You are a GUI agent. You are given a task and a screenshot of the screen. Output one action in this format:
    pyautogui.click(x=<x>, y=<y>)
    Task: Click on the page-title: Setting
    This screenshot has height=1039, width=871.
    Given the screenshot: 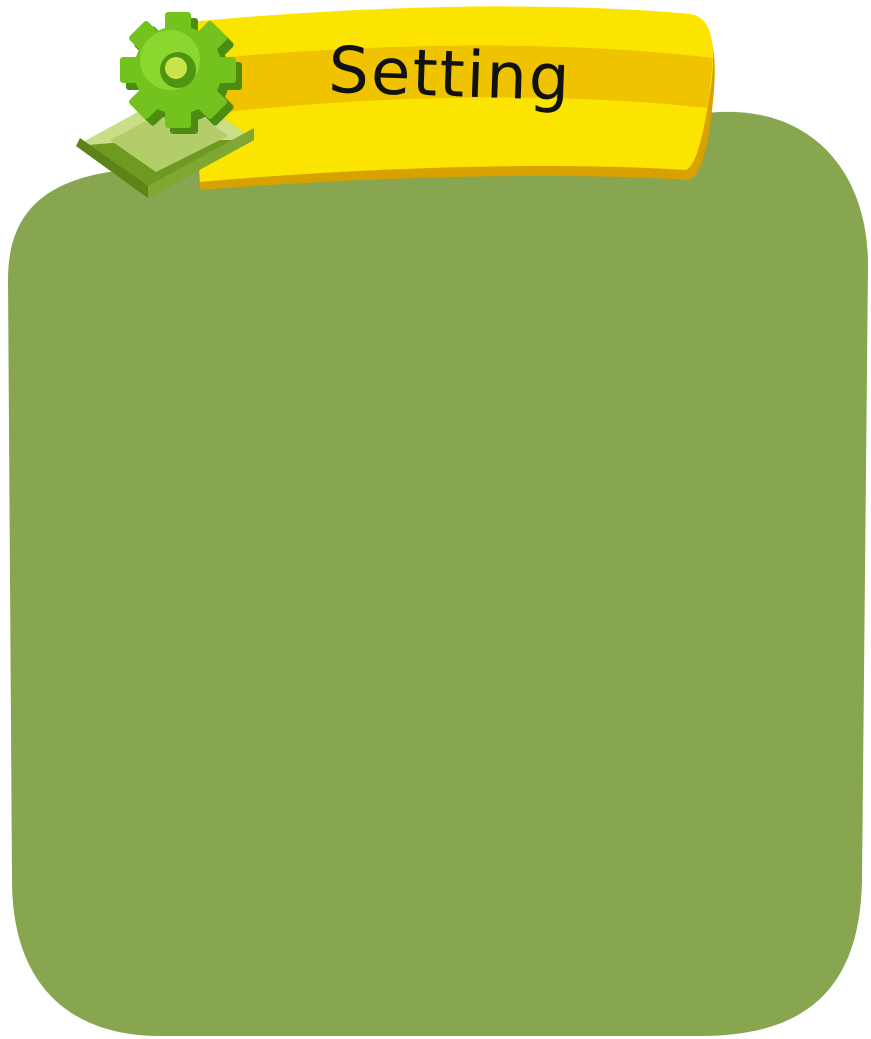 What is the action you would take?
    pyautogui.click(x=450, y=75)
    